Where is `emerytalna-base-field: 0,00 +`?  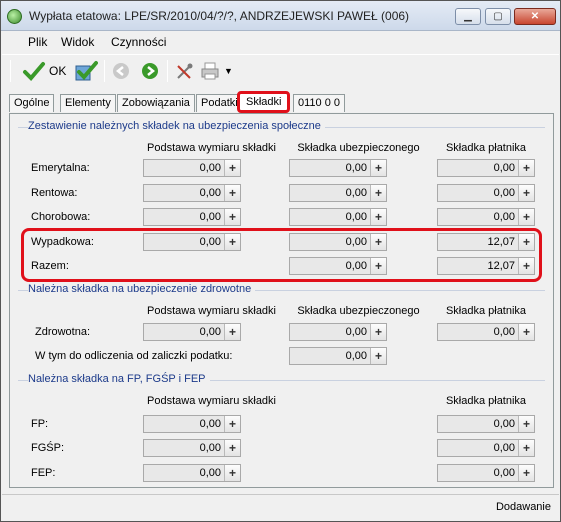 emerytalna-base-field: 0,00 + is located at coordinates (192, 168).